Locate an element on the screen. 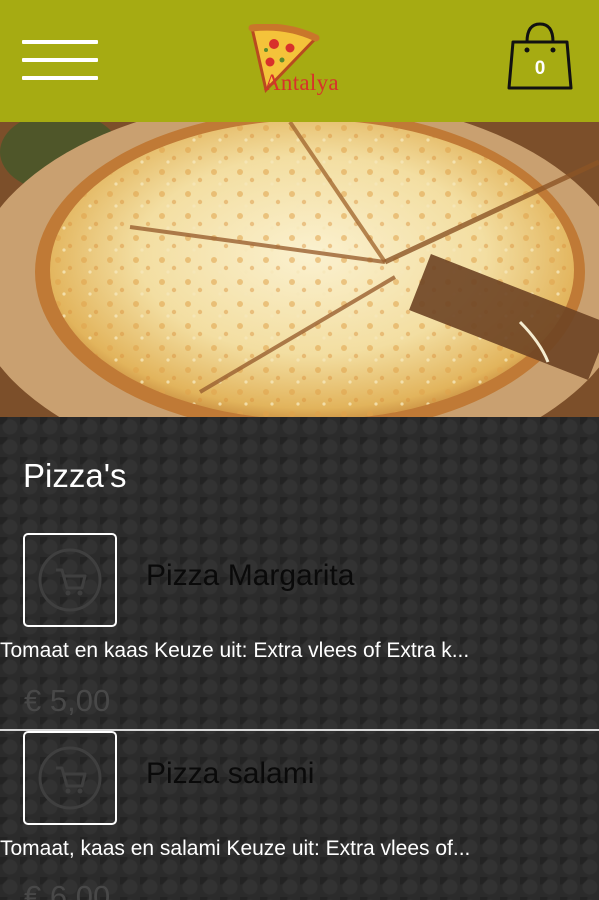 The height and width of the screenshot is (900, 599). product-price: € 5,00 is located at coordinates (67, 700).